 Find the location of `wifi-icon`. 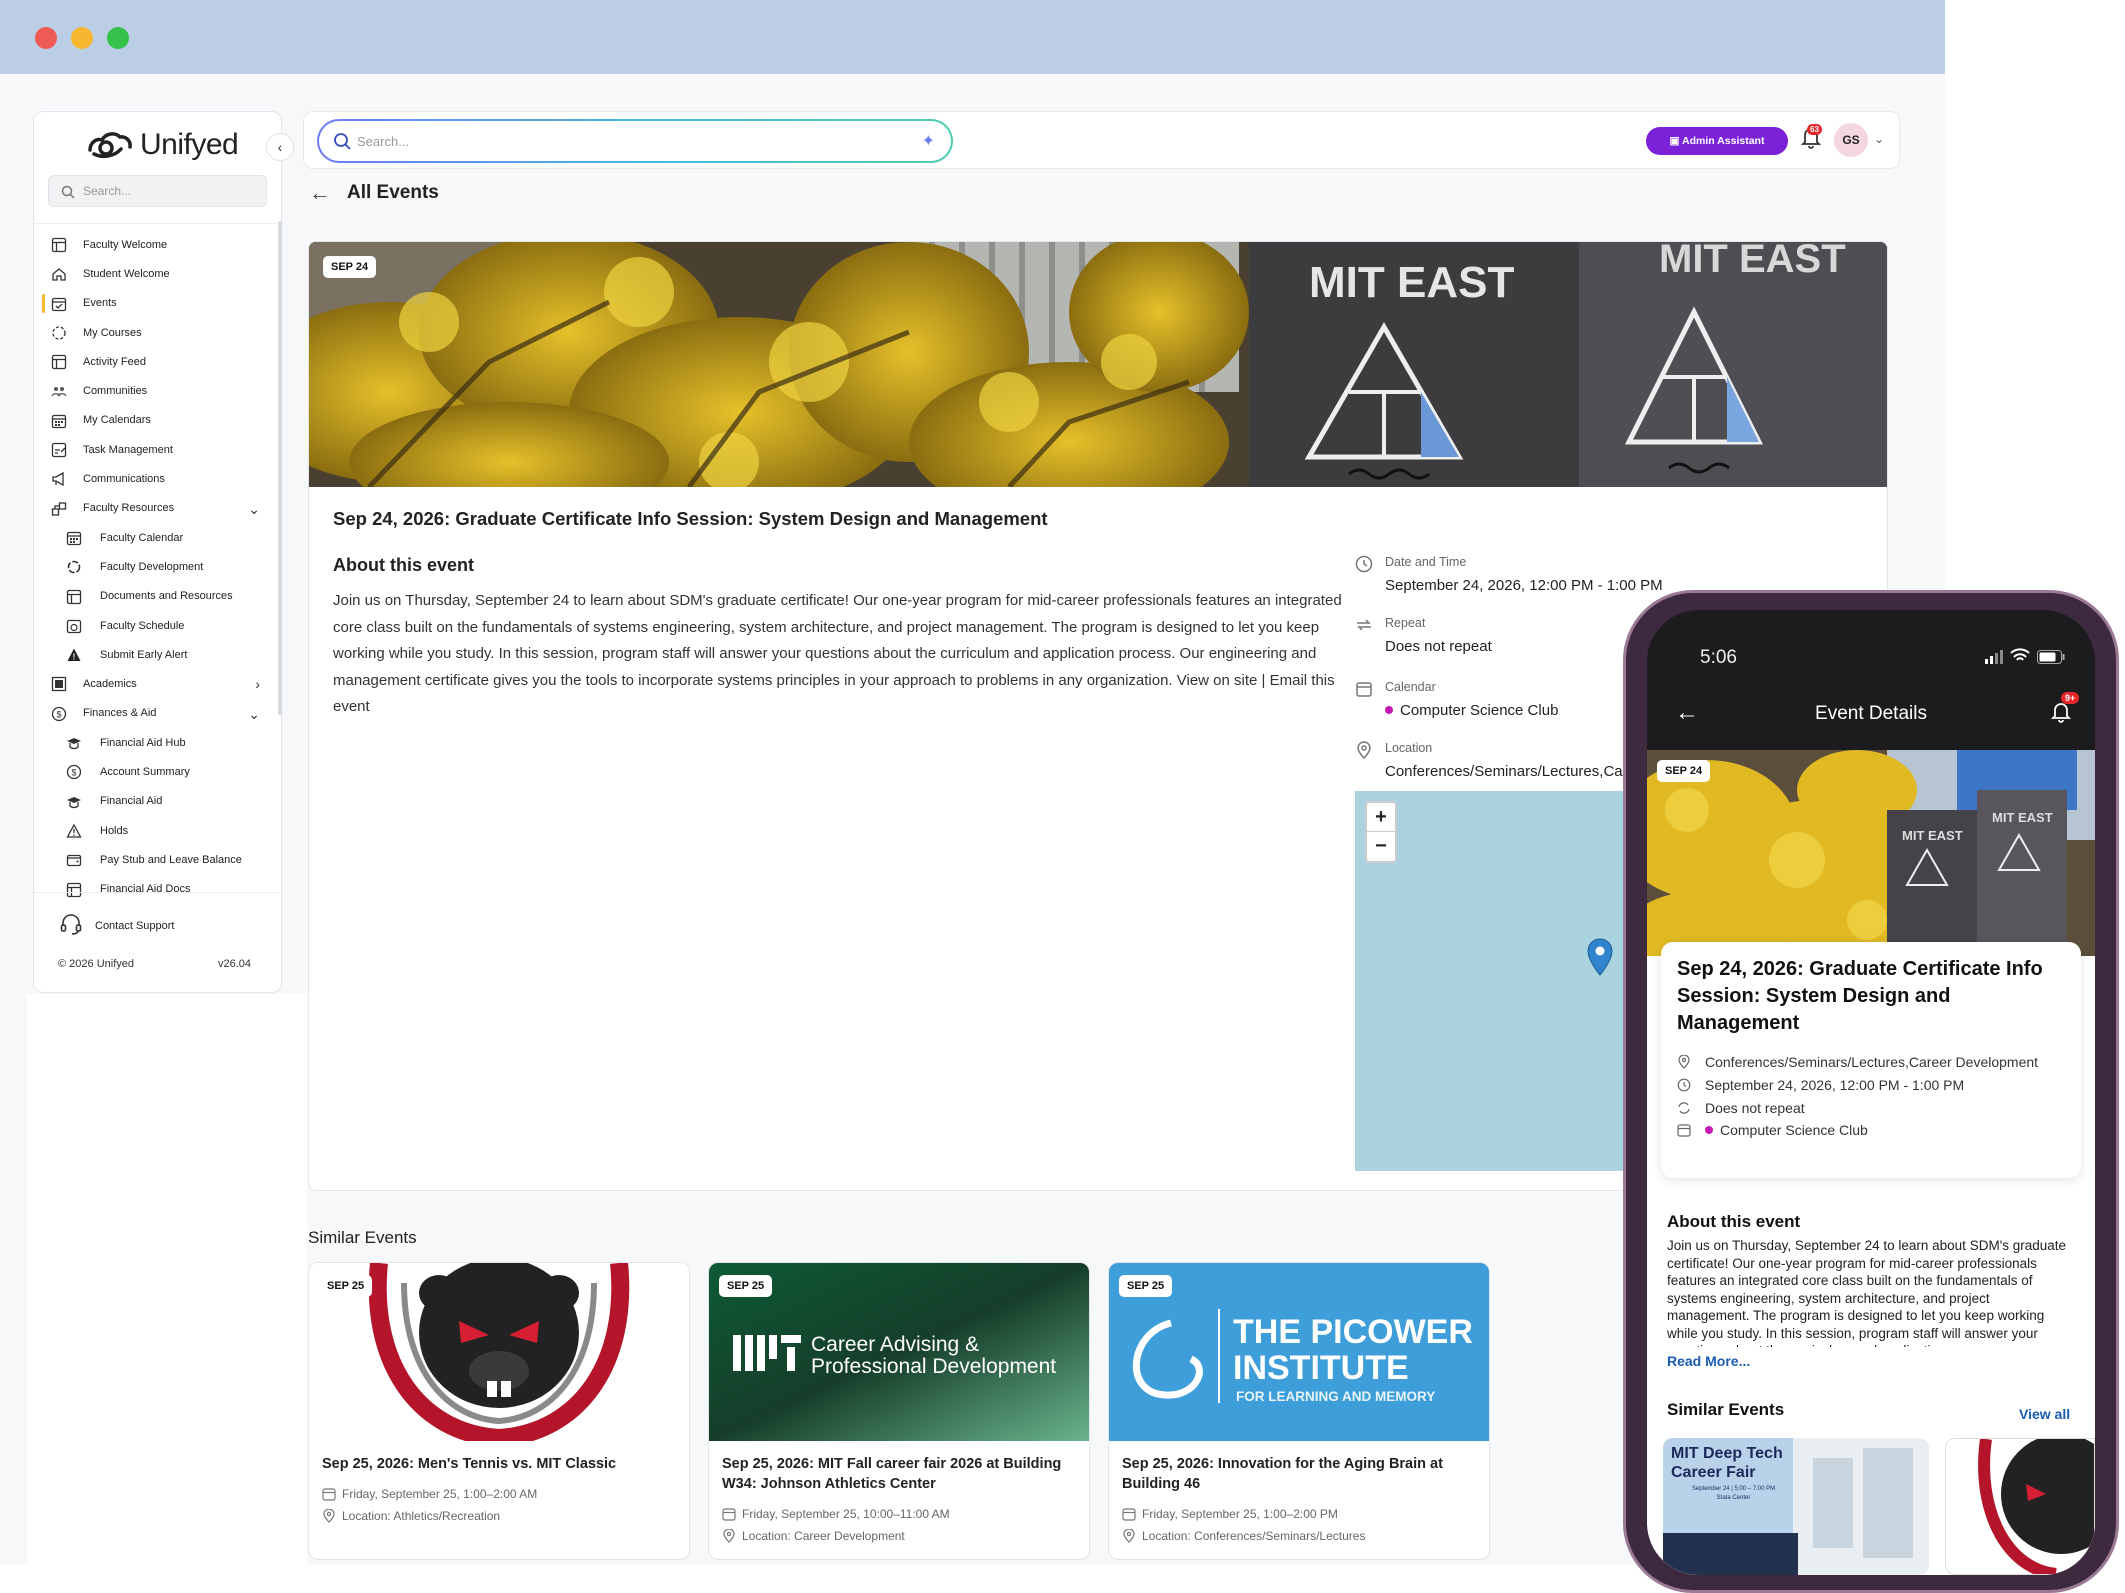

wifi-icon is located at coordinates (2020, 658).